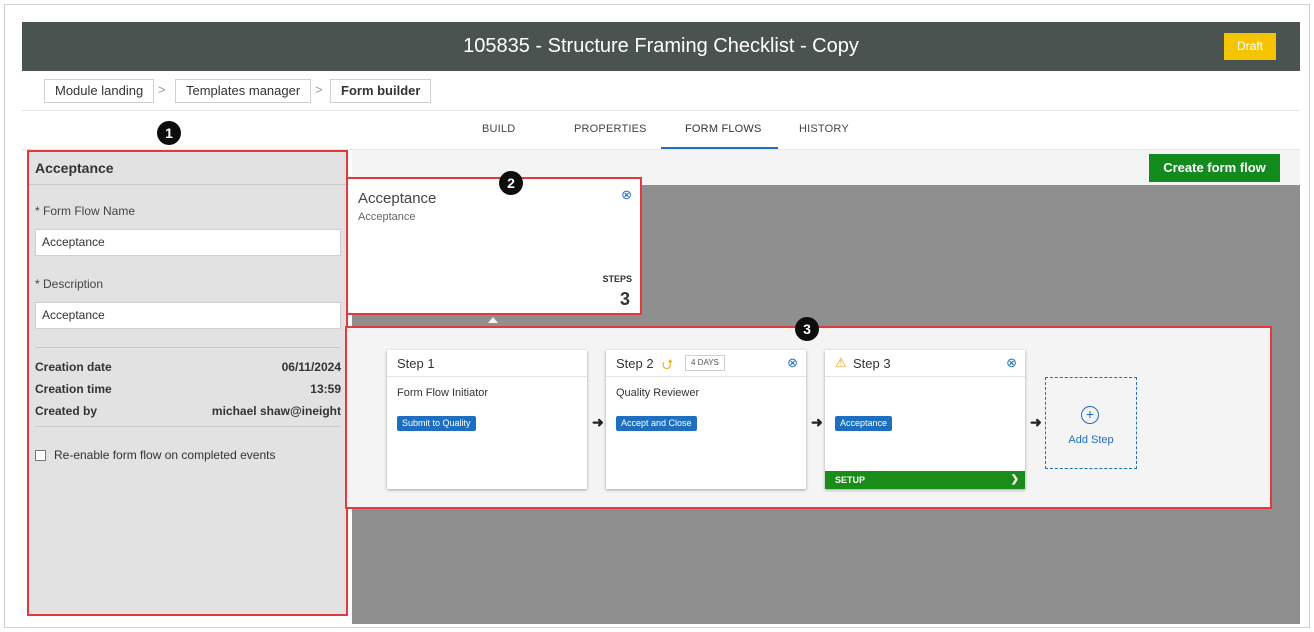 This screenshot has height=632, width=1314. I want to click on duration-badge: 4 DAYS, so click(705, 363).